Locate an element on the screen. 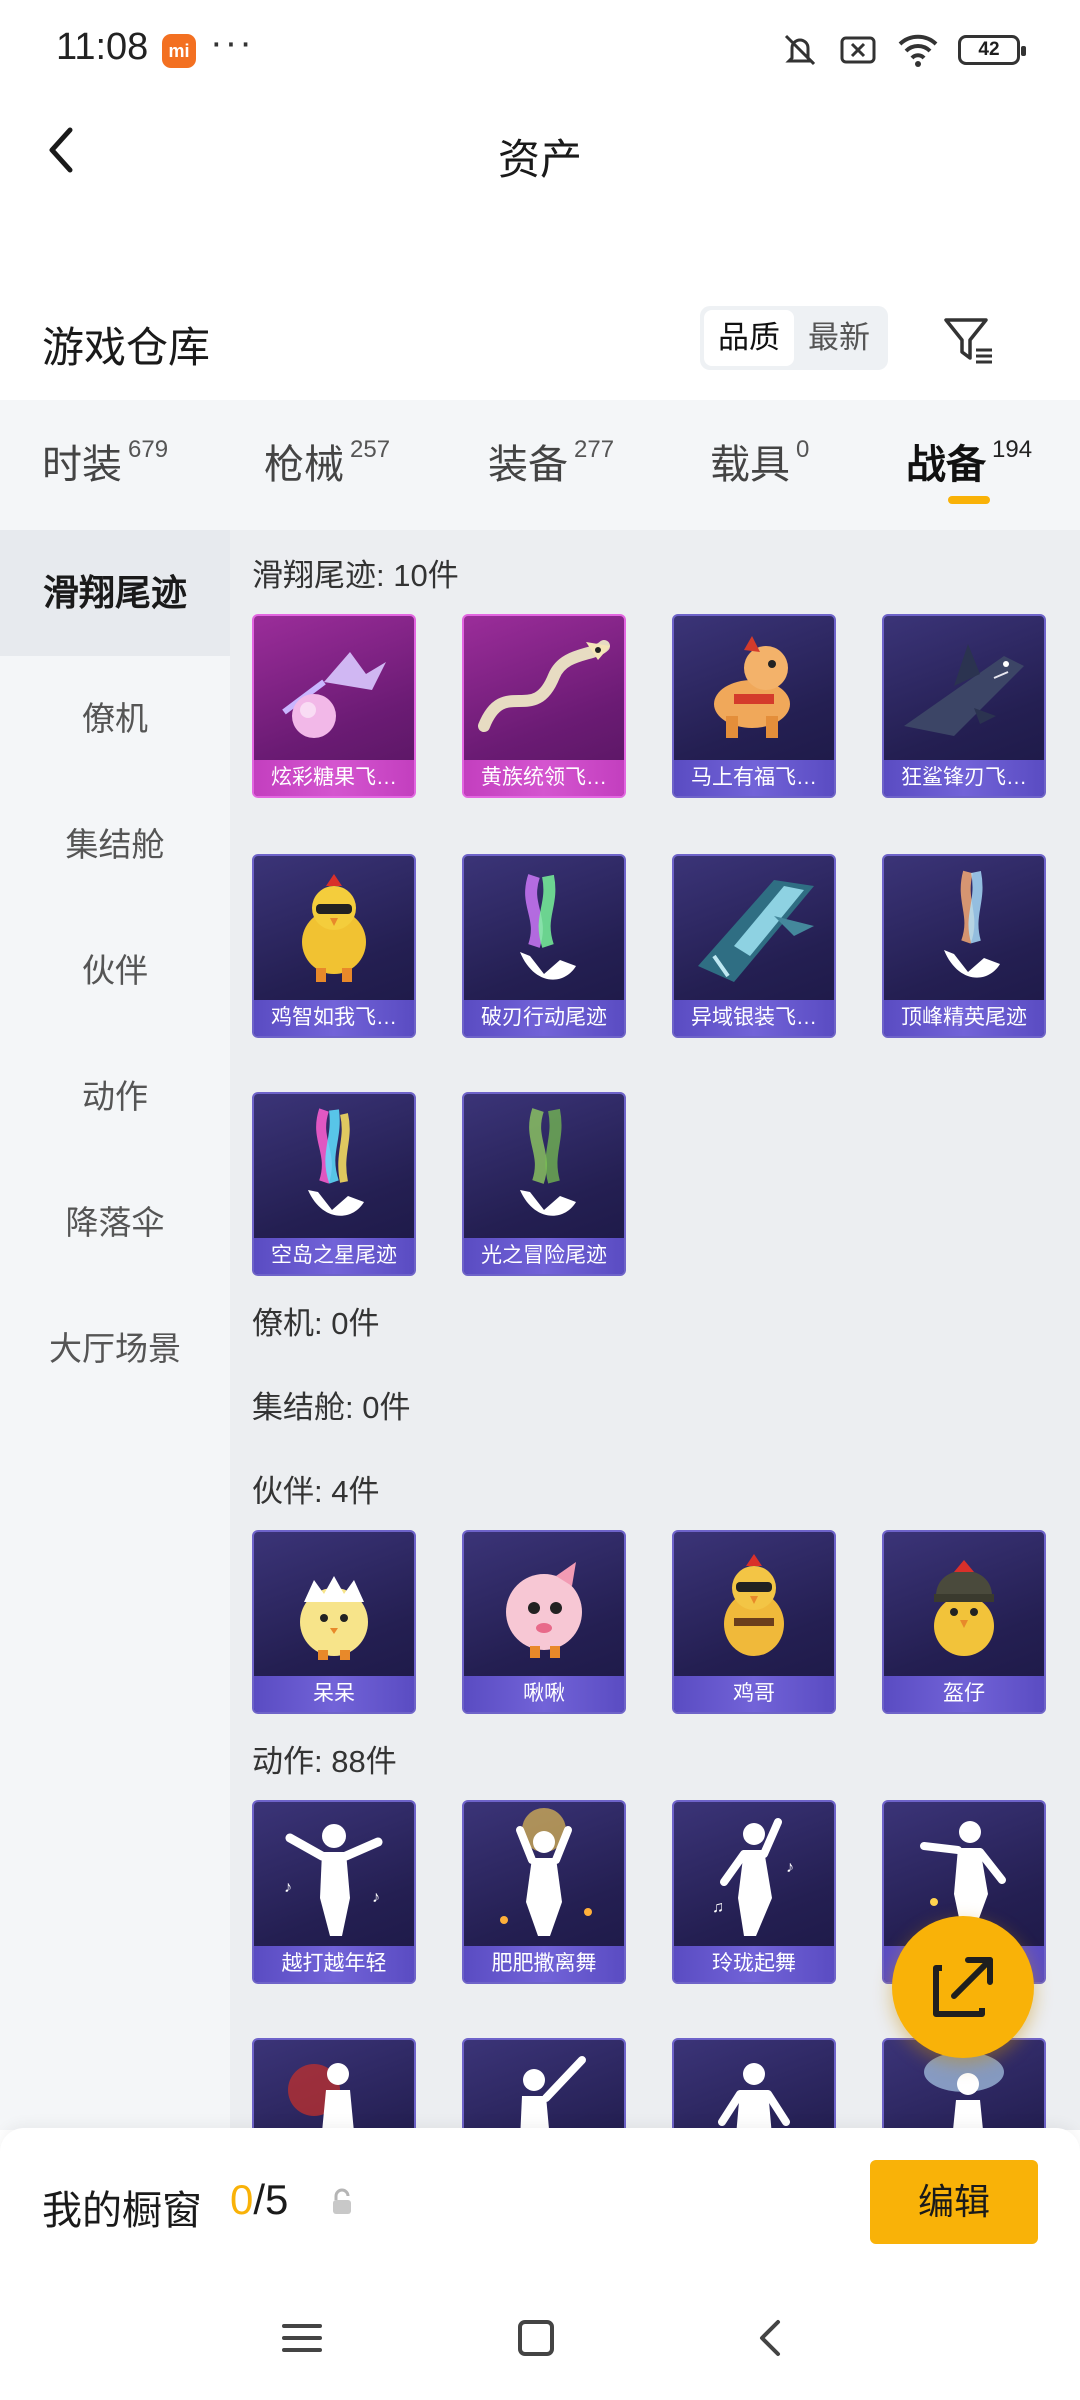 This screenshot has height=2400, width=1080. home-nav-button is located at coordinates (536, 2338).